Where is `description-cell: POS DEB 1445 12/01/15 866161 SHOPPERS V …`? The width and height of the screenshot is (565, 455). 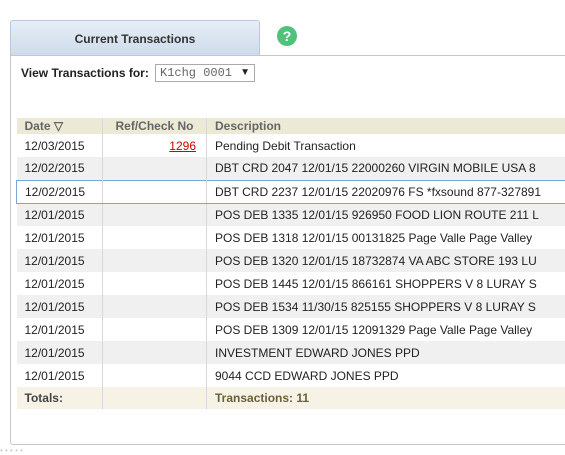
description-cell: POS DEB 1445 12/01/15 866161 SHOPPERS V … is located at coordinates (386, 283).